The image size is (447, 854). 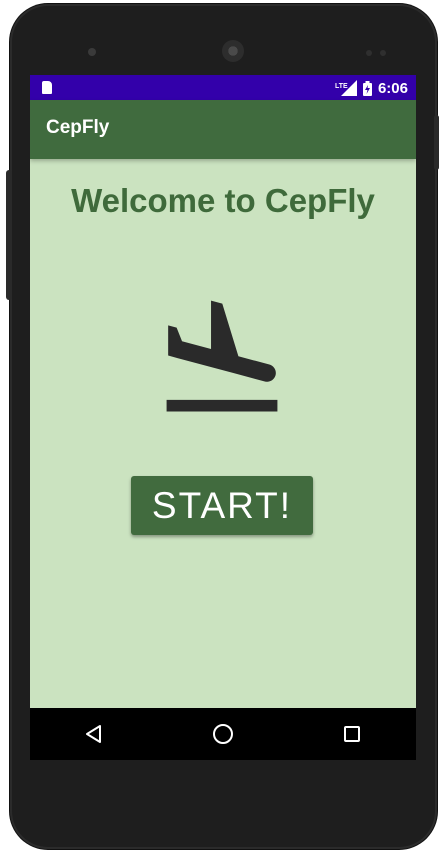 I want to click on power-button, so click(x=436, y=142).